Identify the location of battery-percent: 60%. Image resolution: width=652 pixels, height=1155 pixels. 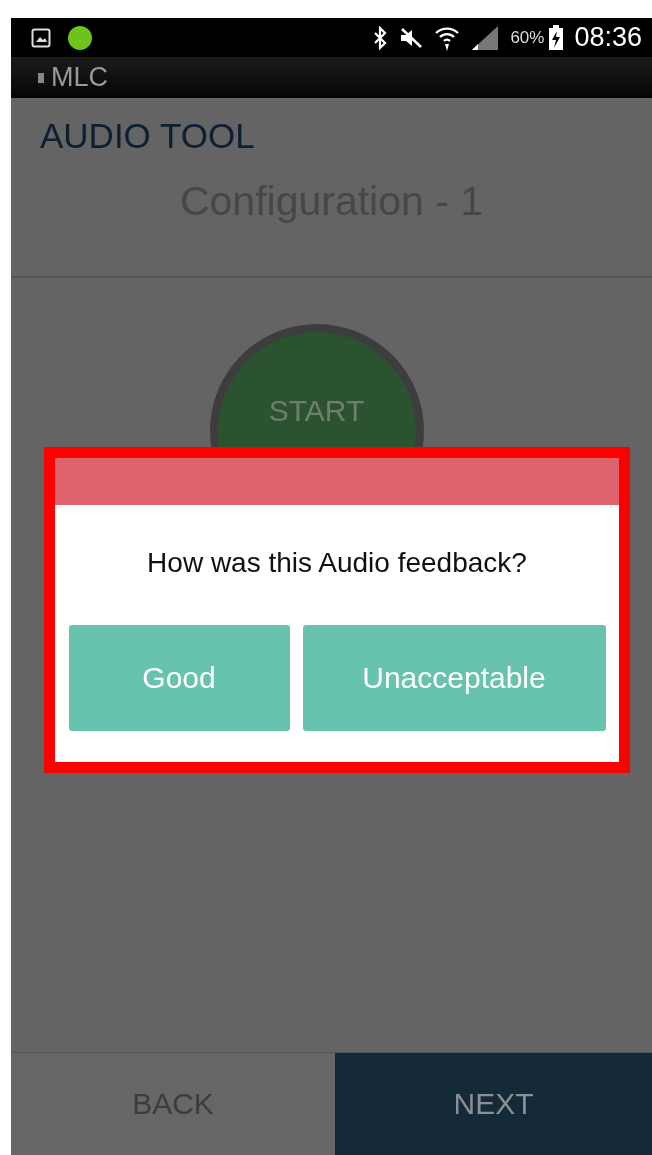
(527, 37).